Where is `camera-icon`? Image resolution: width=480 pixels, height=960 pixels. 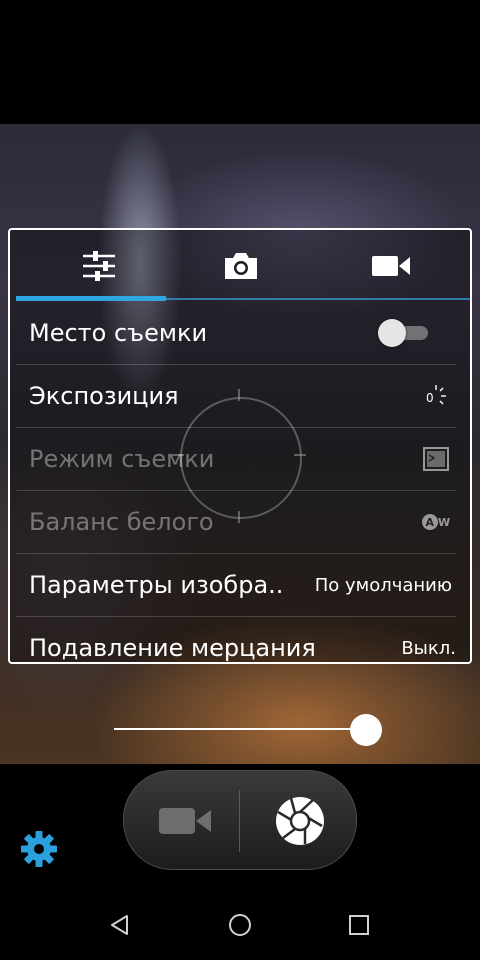 camera-icon is located at coordinates (241, 266).